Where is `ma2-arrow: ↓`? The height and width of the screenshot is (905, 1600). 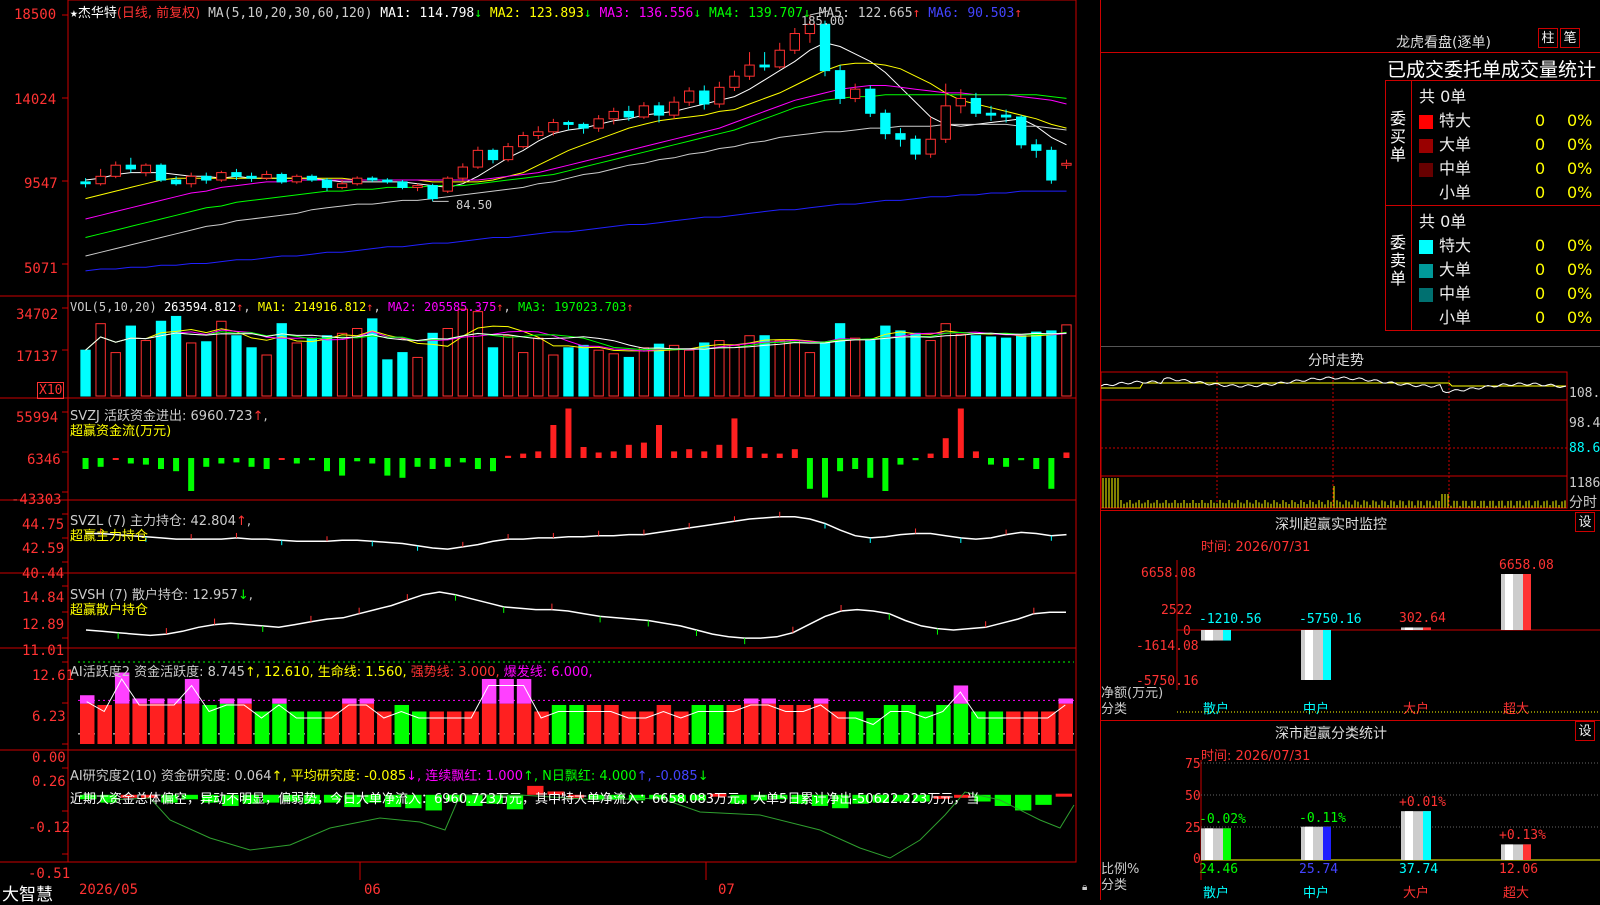 ma2-arrow: ↓ is located at coordinates (587, 13).